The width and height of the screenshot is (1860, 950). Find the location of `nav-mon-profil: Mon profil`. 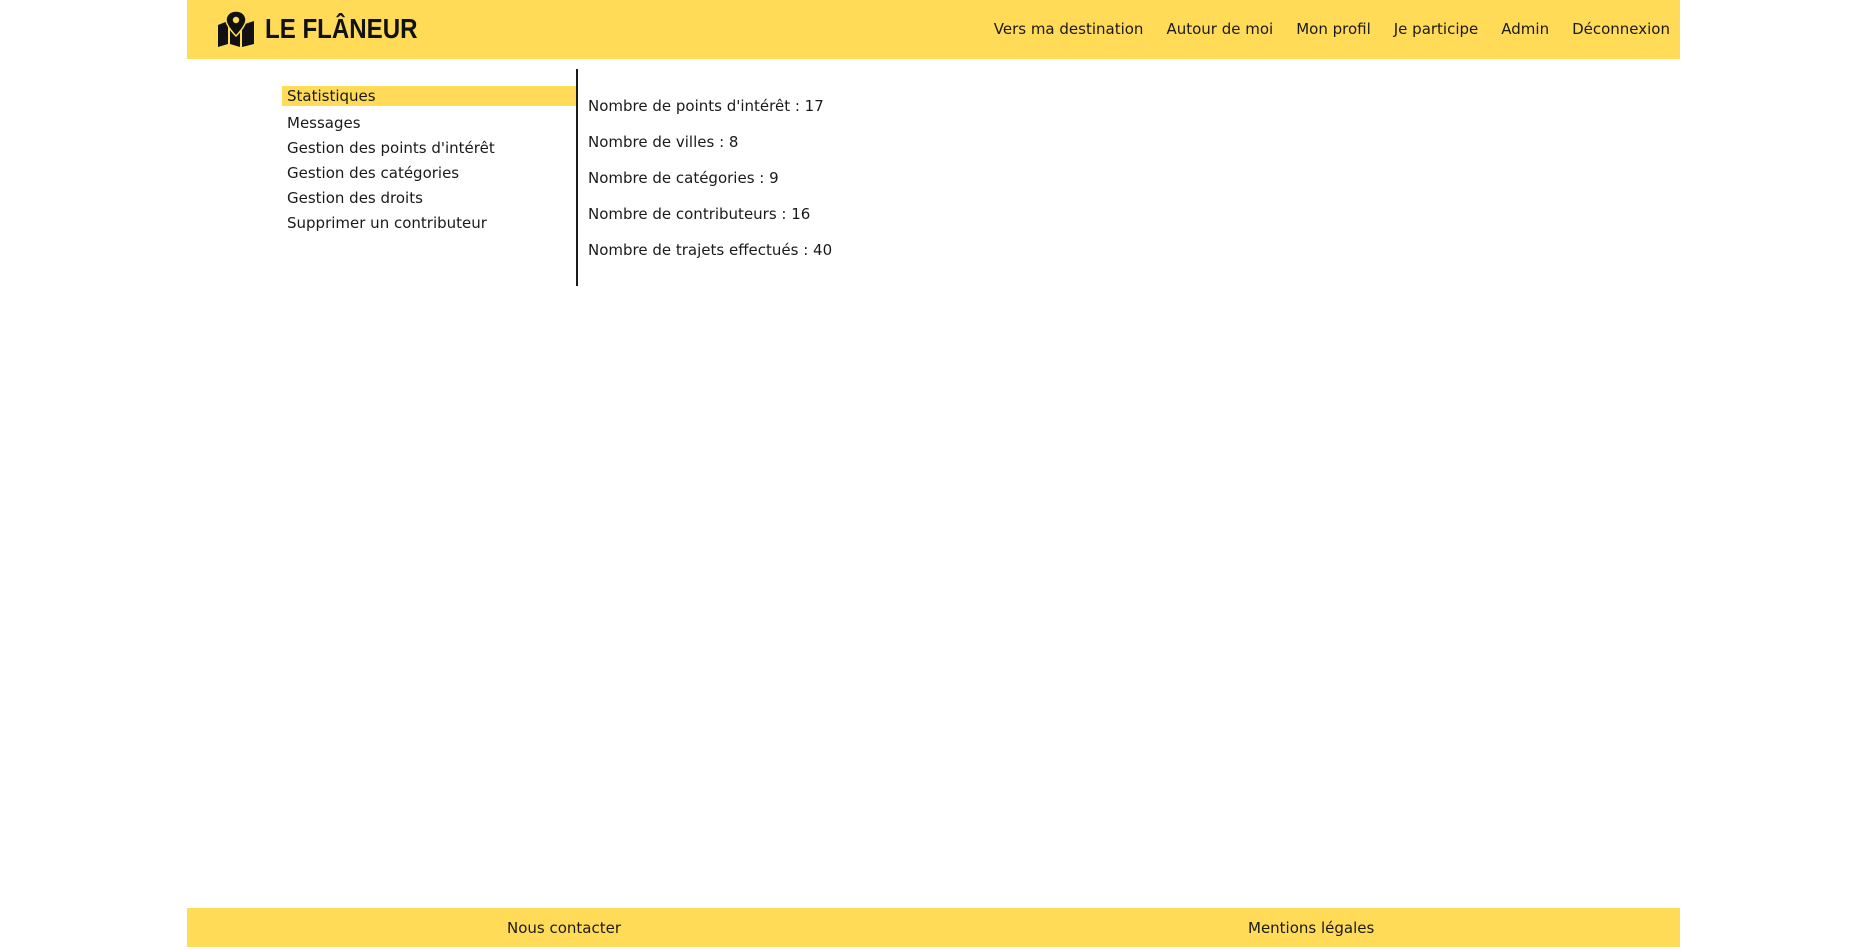

nav-mon-profil: Mon profil is located at coordinates (1333, 29).